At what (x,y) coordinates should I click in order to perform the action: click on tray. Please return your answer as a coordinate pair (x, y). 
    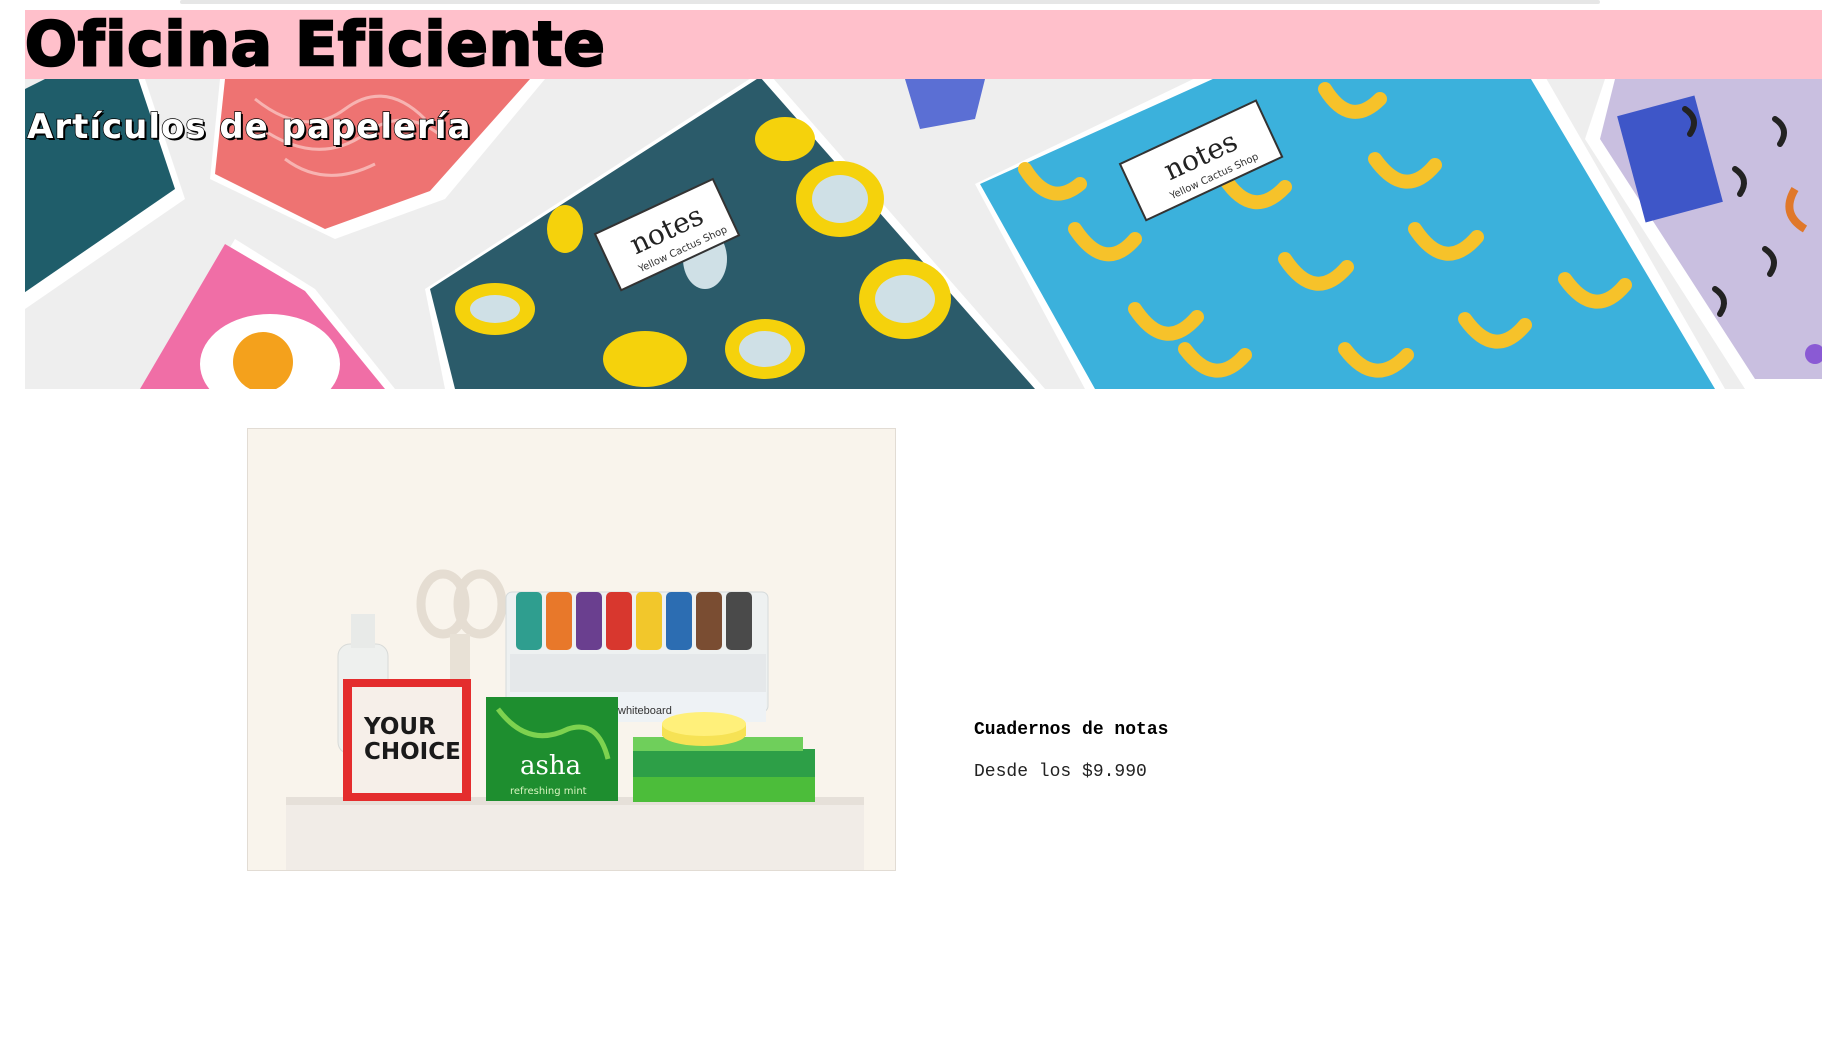
    Looking at the image, I should click on (575, 834).